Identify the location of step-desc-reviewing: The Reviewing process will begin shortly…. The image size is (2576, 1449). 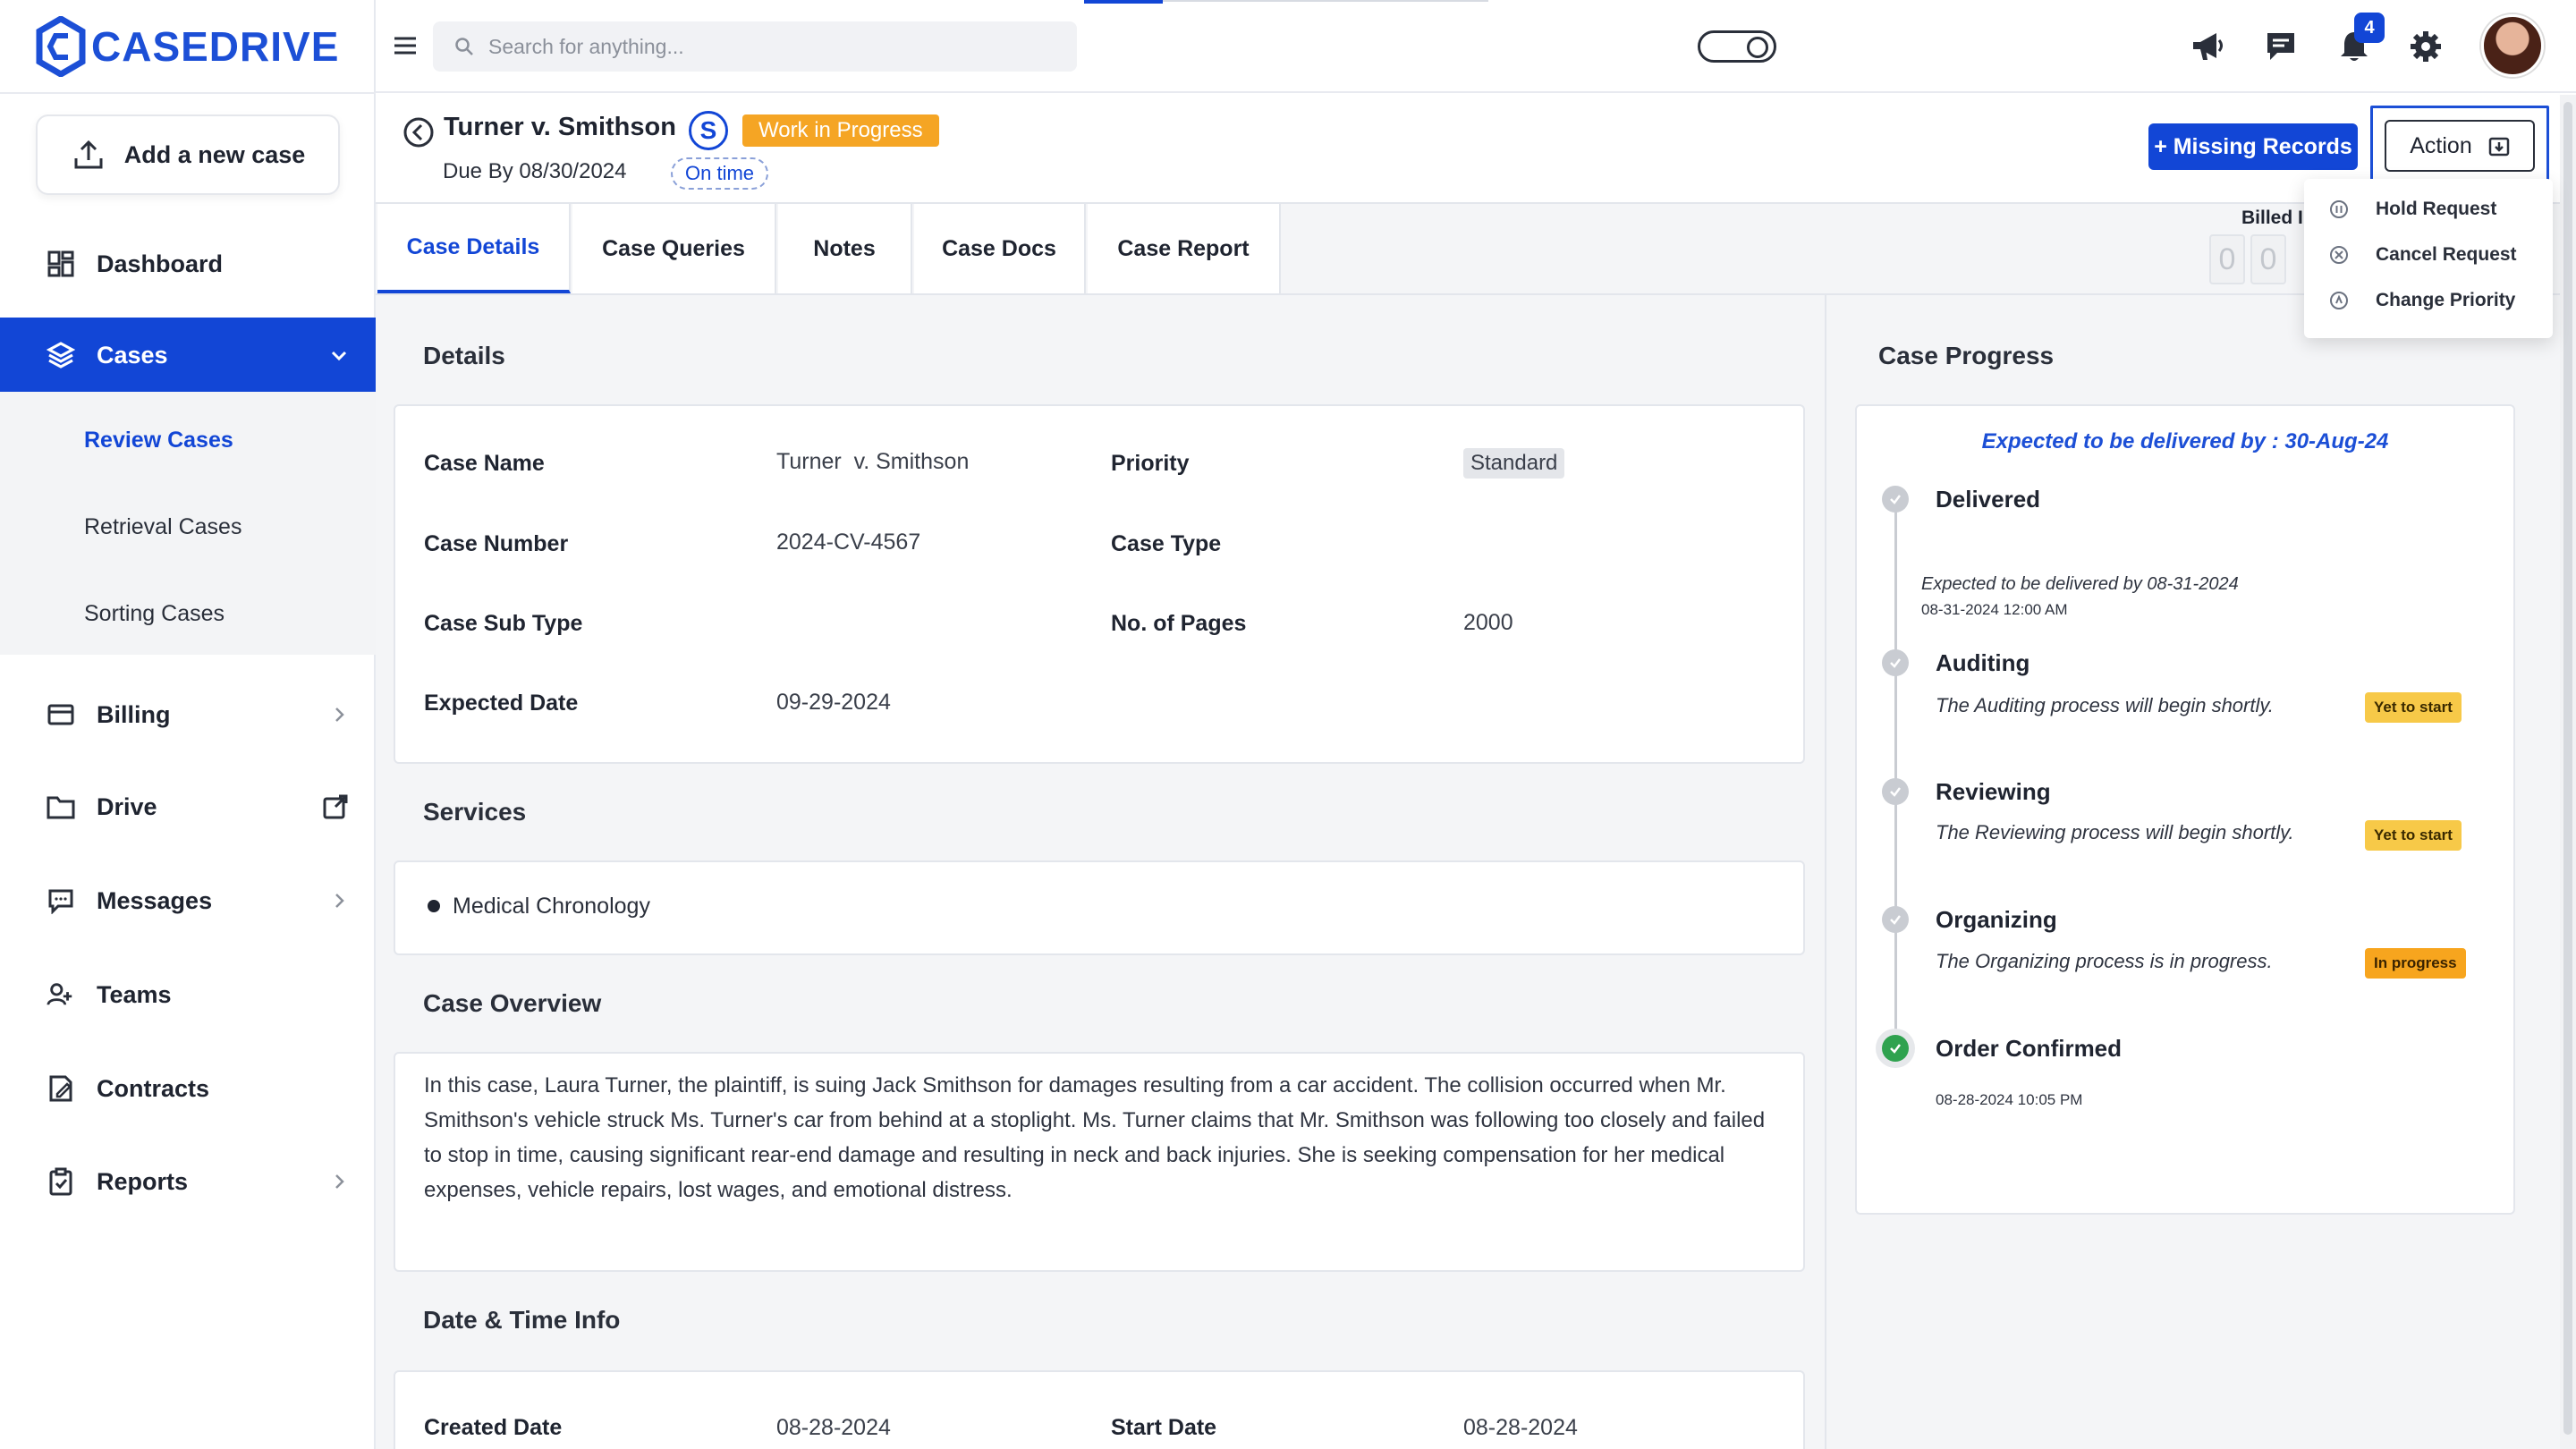
(2115, 832).